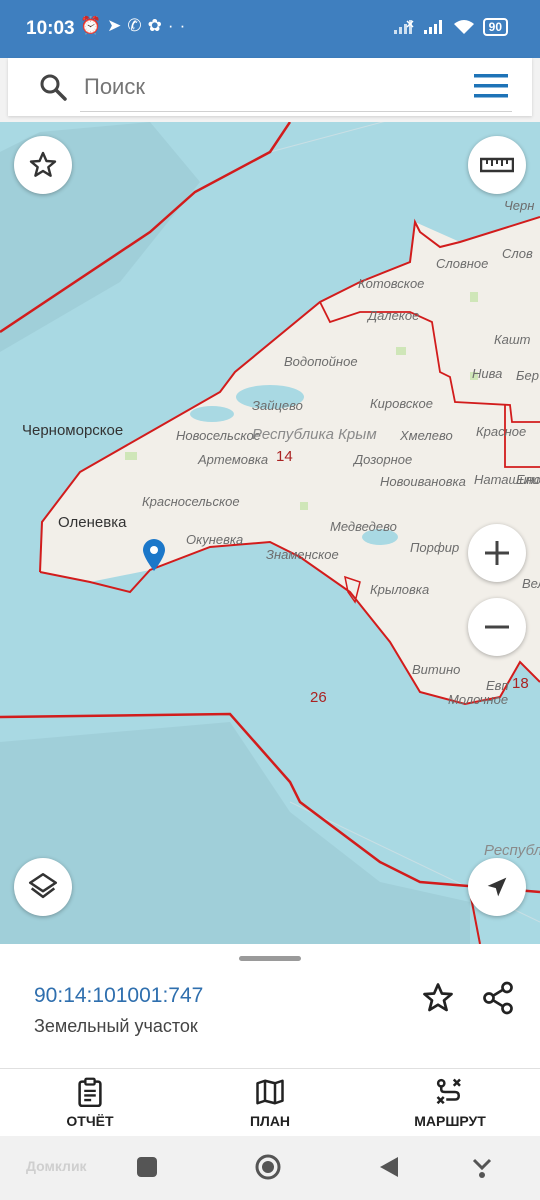 The width and height of the screenshot is (540, 1200). What do you see at coordinates (531, 583) in the screenshot?
I see `map-label-vel: Вел` at bounding box center [531, 583].